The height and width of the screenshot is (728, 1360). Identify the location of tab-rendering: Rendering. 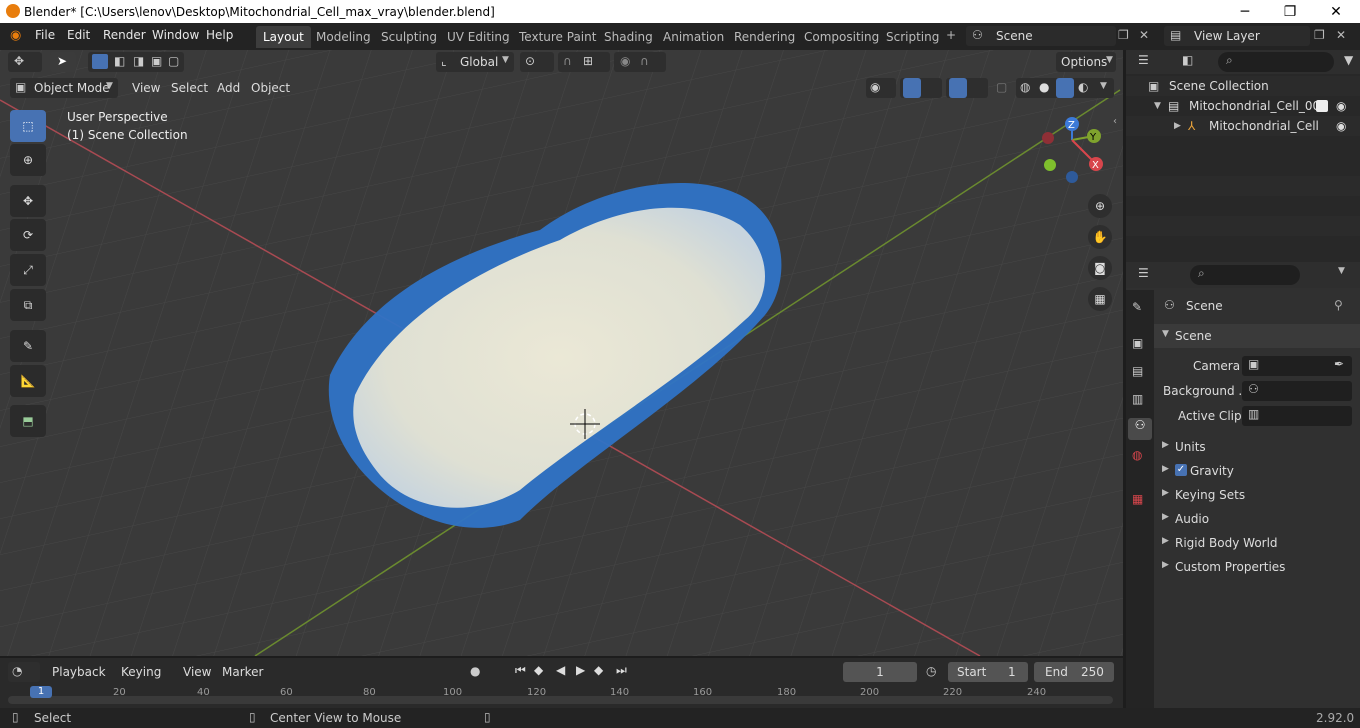
(764, 37).